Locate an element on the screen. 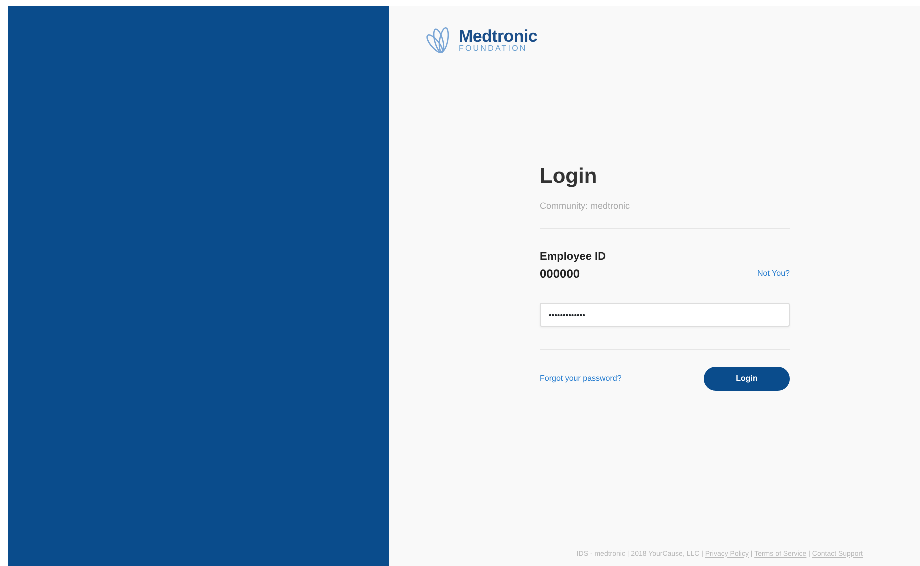 The image size is (920, 566). logo-subtitle: FOUNDATION is located at coordinates (493, 49).